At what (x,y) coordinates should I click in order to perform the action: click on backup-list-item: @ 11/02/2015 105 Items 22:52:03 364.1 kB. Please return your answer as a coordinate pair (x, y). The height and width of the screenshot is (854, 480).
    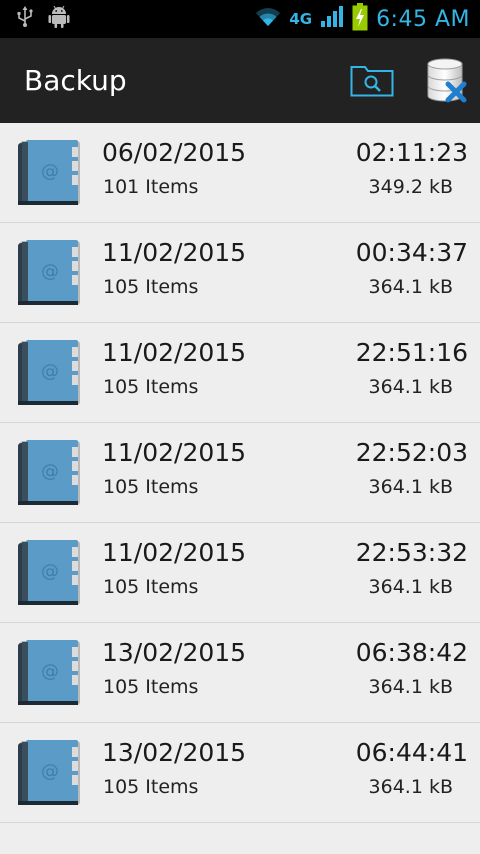
    Looking at the image, I should click on (240, 473).